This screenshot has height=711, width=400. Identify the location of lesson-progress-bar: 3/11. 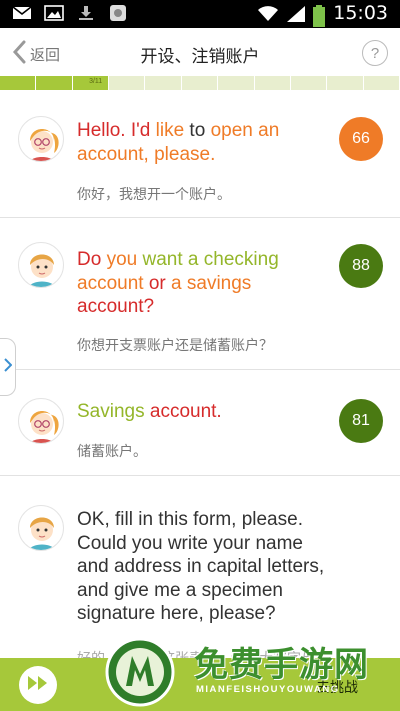
(200, 83).